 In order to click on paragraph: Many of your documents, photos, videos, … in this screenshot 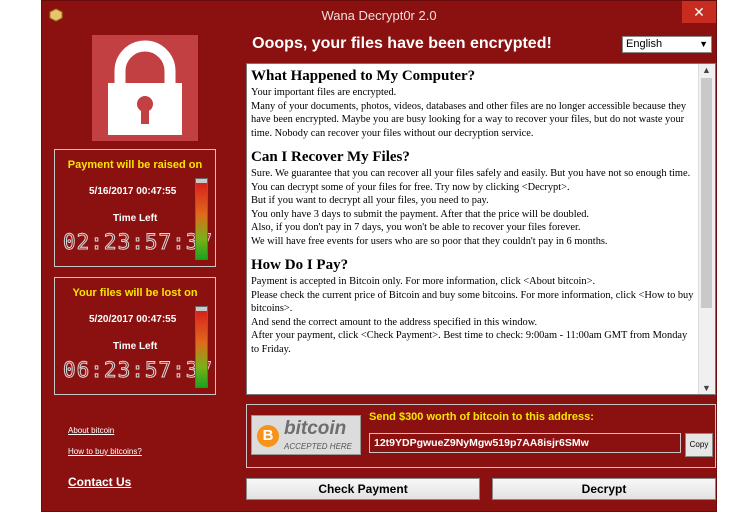, I will do `click(469, 119)`.